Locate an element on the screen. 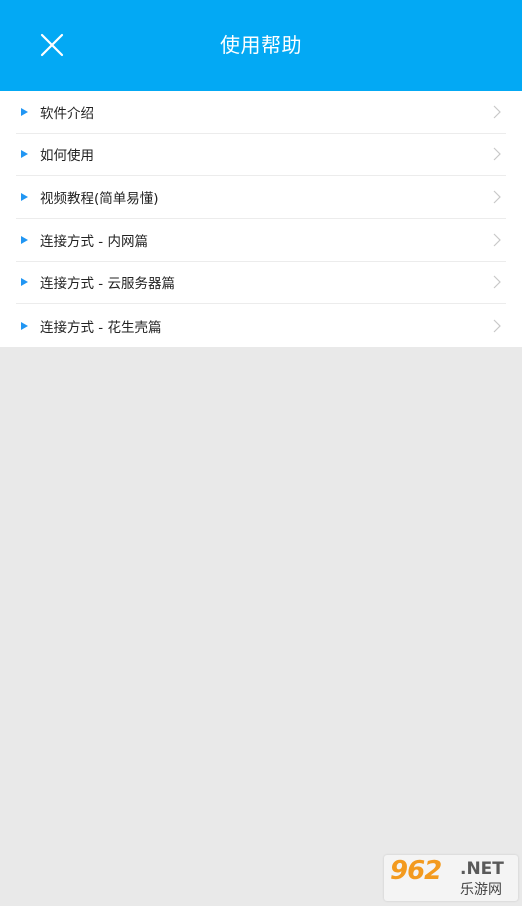 This screenshot has height=906, width=522. list-item-connect-oray: 连接方式 - 花生壳篇 is located at coordinates (261, 325).